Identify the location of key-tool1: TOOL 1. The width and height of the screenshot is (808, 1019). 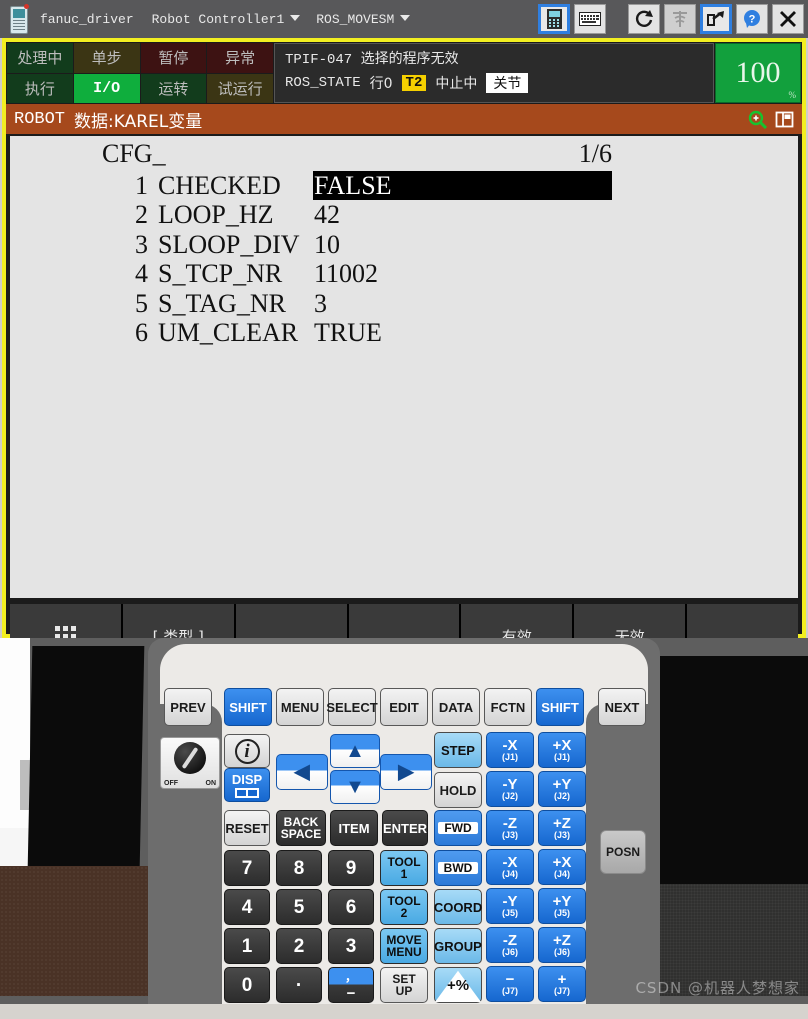
(404, 868).